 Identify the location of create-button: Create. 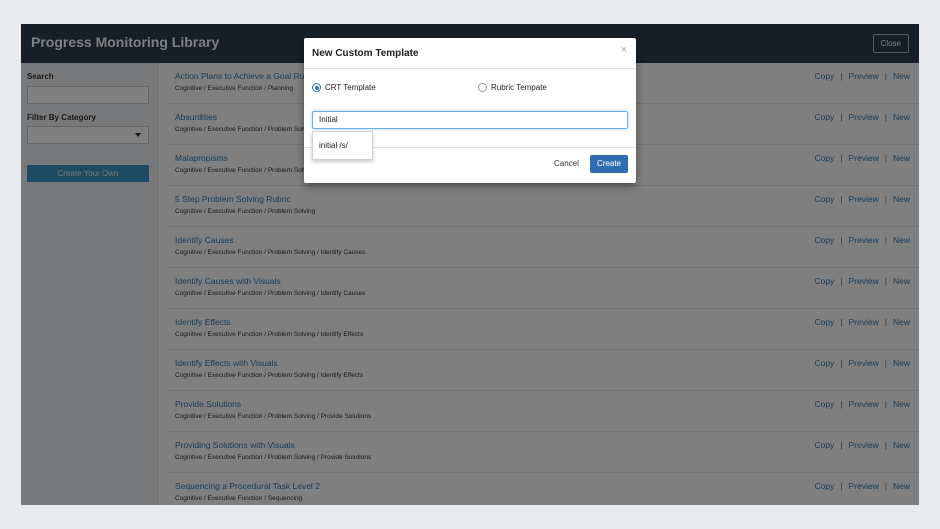
(609, 164).